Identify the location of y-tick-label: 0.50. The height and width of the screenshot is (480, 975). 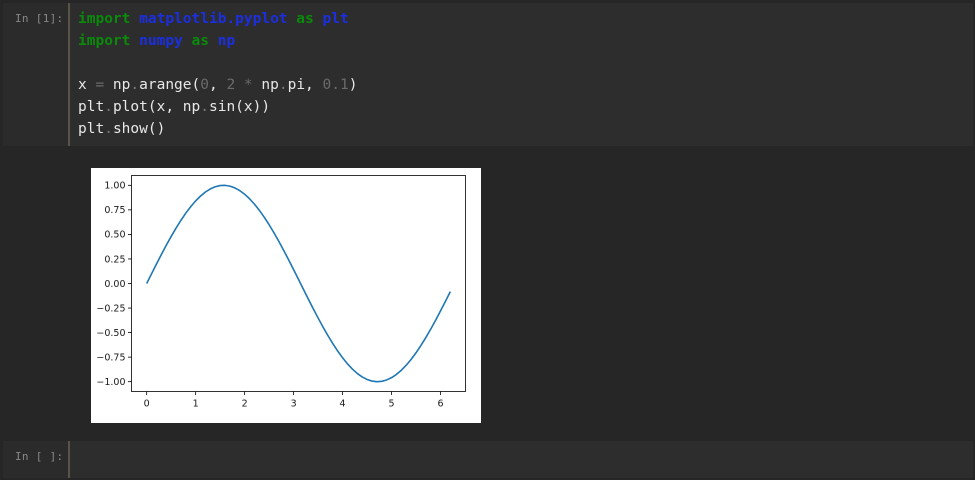
(114, 235).